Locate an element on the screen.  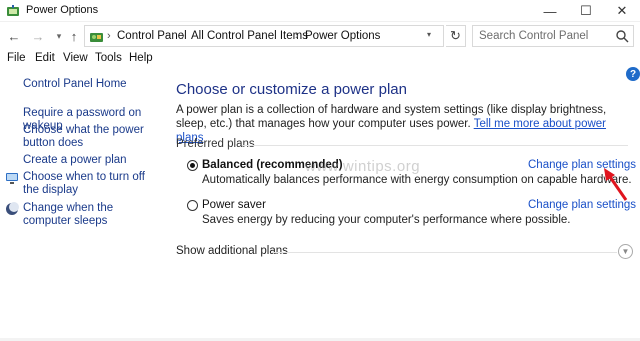
power-options-icon is located at coordinates (13, 10).